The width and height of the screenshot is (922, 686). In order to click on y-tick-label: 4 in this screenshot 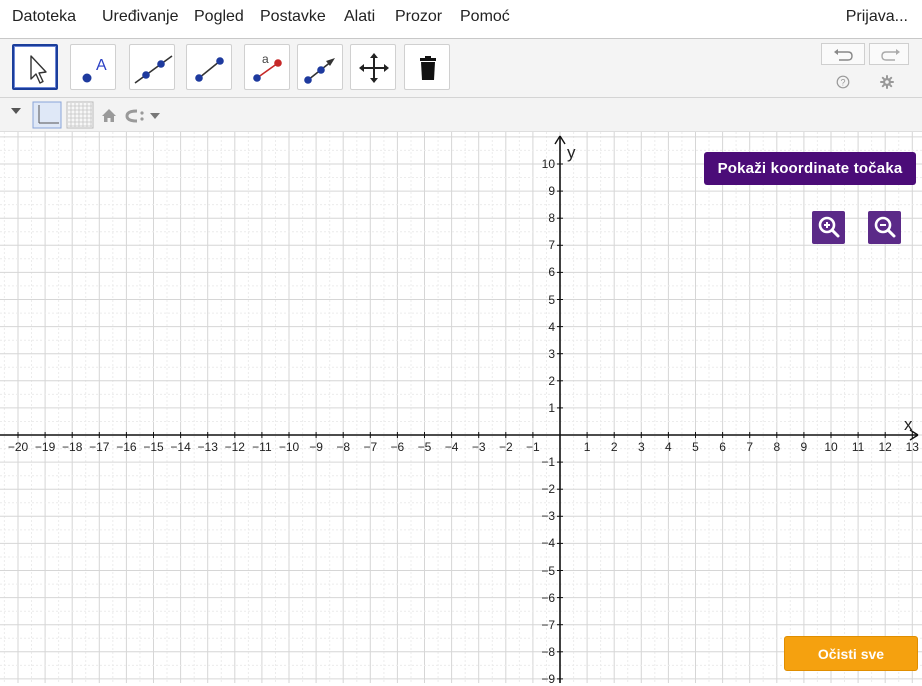, I will do `click(551, 326)`.